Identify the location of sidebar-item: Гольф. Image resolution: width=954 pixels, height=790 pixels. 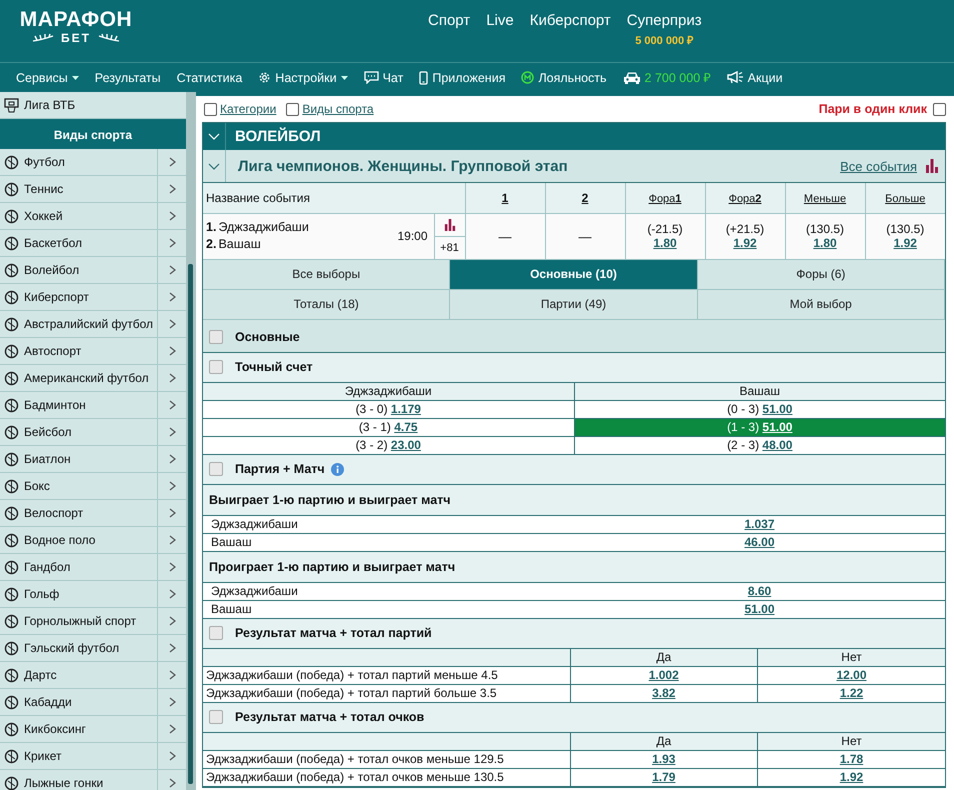
(93, 594).